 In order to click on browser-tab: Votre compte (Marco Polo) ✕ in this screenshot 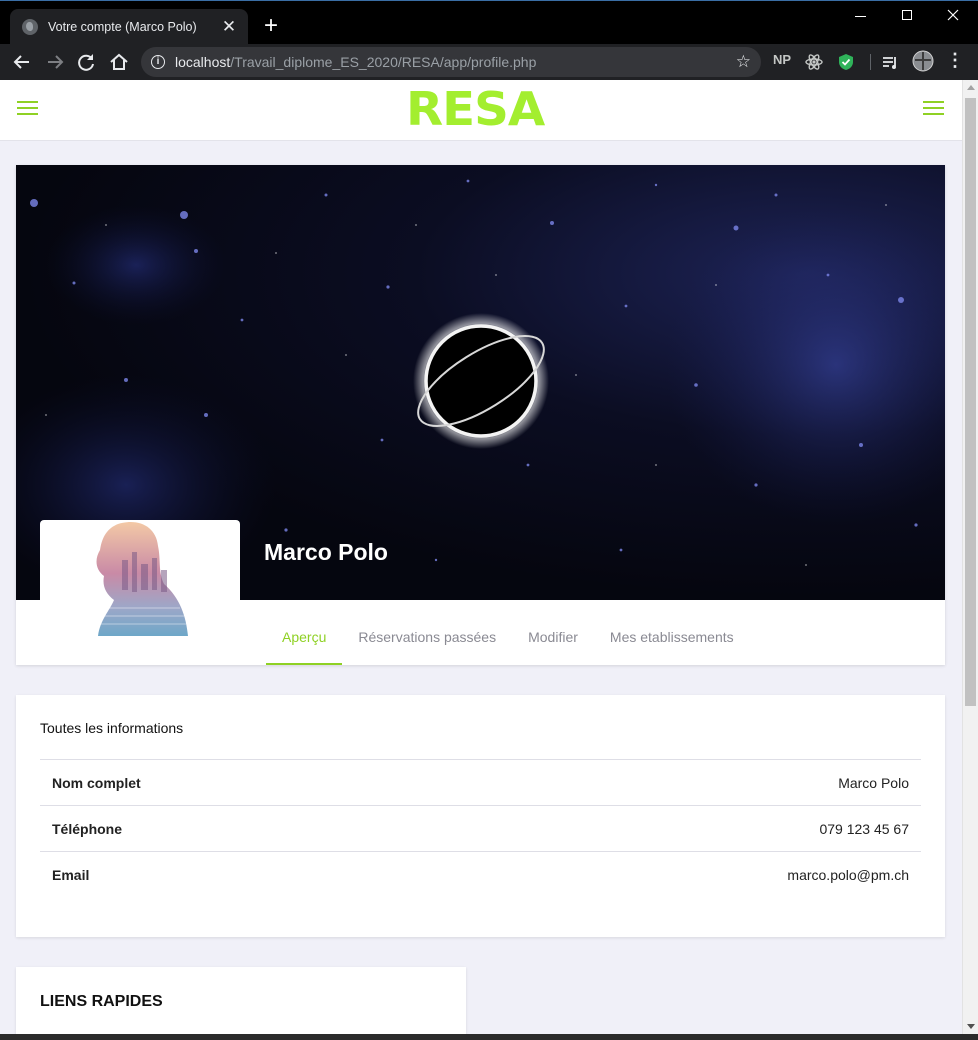, I will do `click(129, 27)`.